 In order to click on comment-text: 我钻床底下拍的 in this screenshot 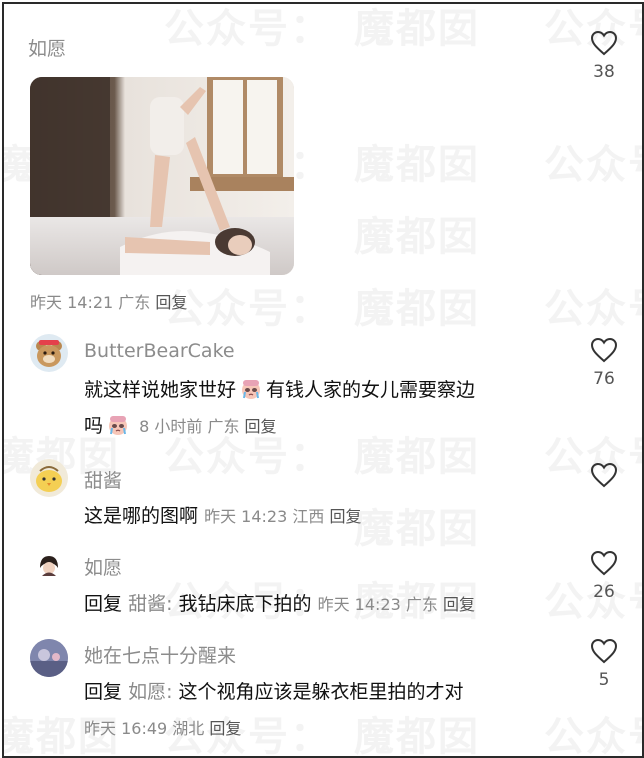, I will do `click(245, 604)`.